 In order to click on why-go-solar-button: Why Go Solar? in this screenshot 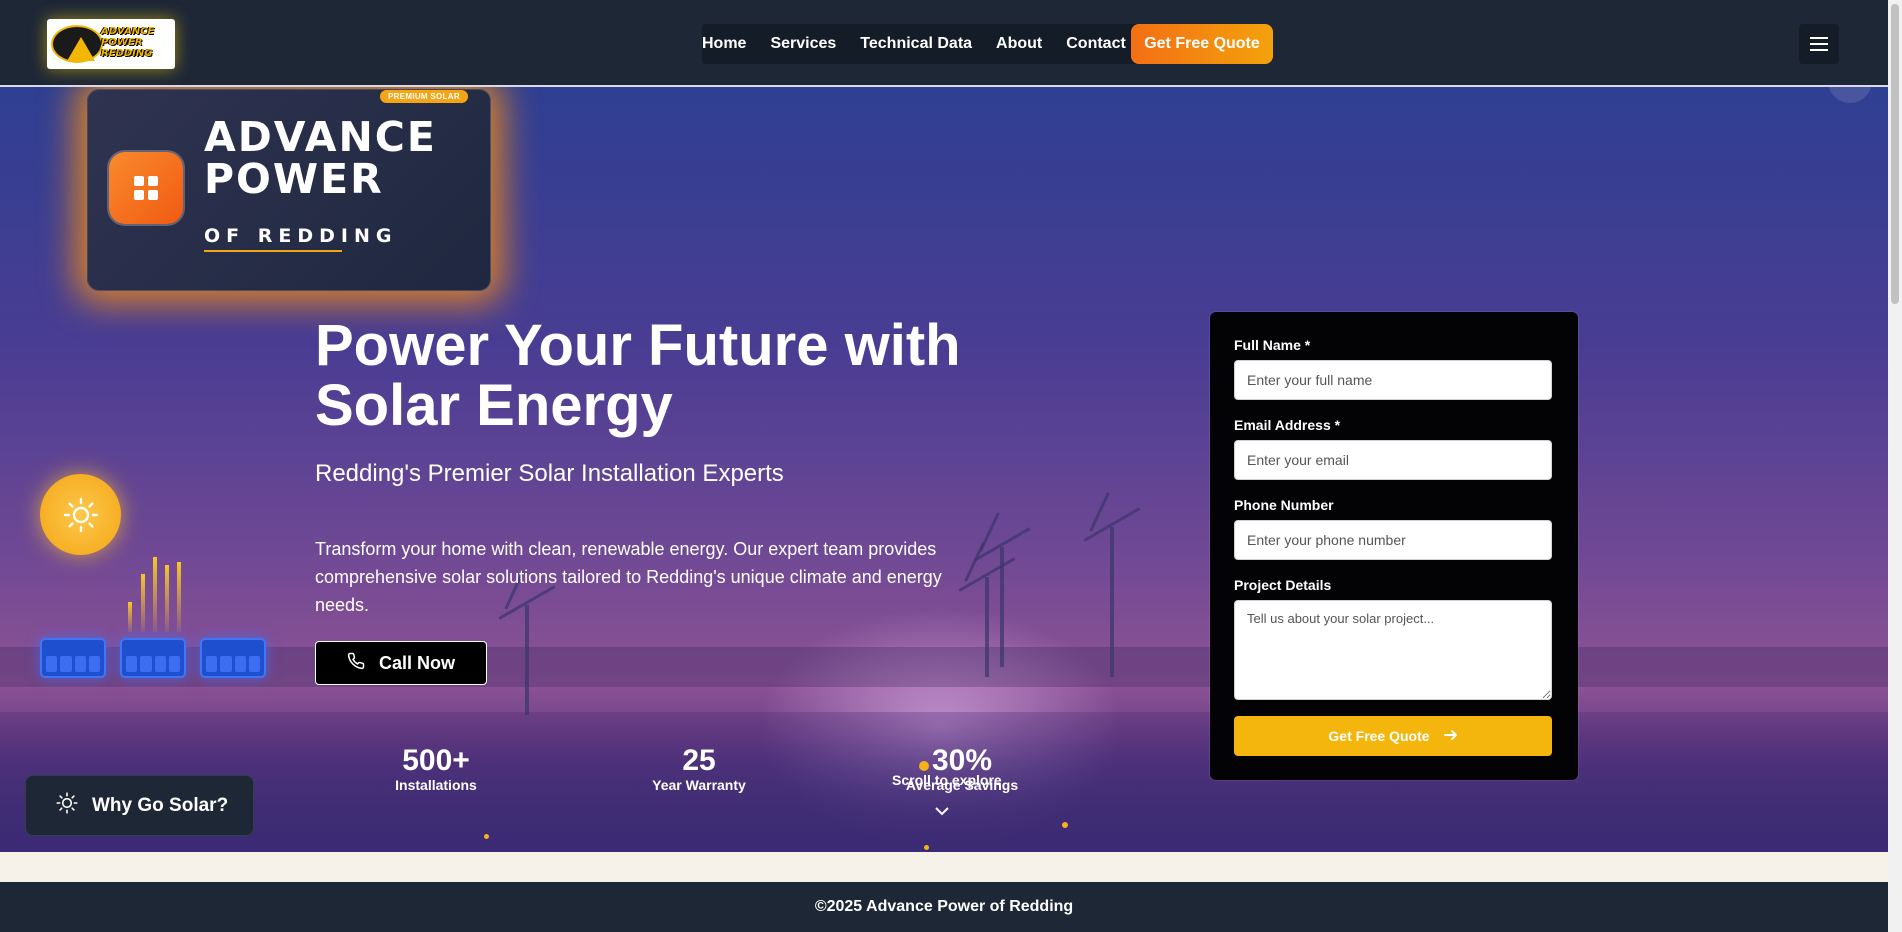, I will do `click(139, 805)`.